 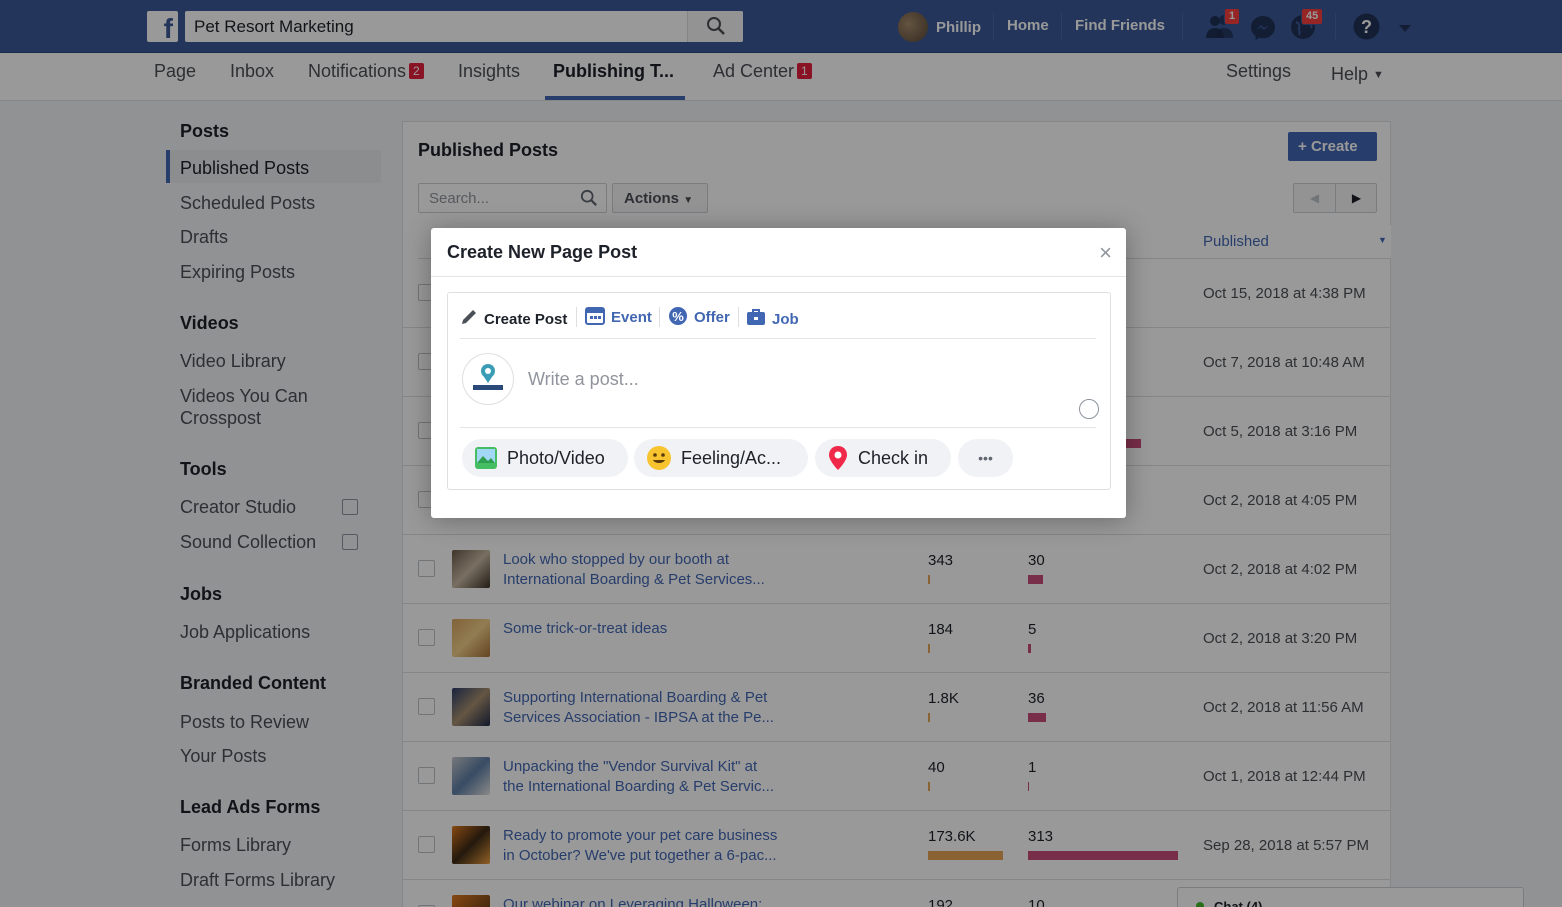 I want to click on paw-logo-icon, so click(x=488, y=377).